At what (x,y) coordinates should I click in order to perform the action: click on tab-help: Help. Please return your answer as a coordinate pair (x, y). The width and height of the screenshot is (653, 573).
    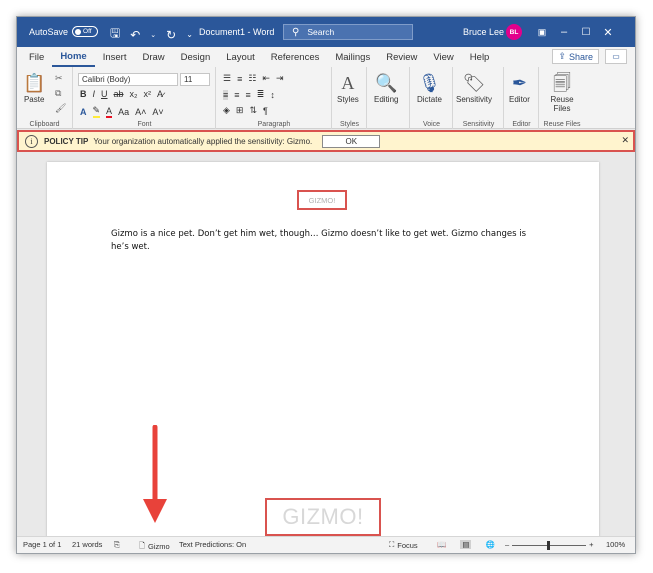
    Looking at the image, I should click on (480, 57).